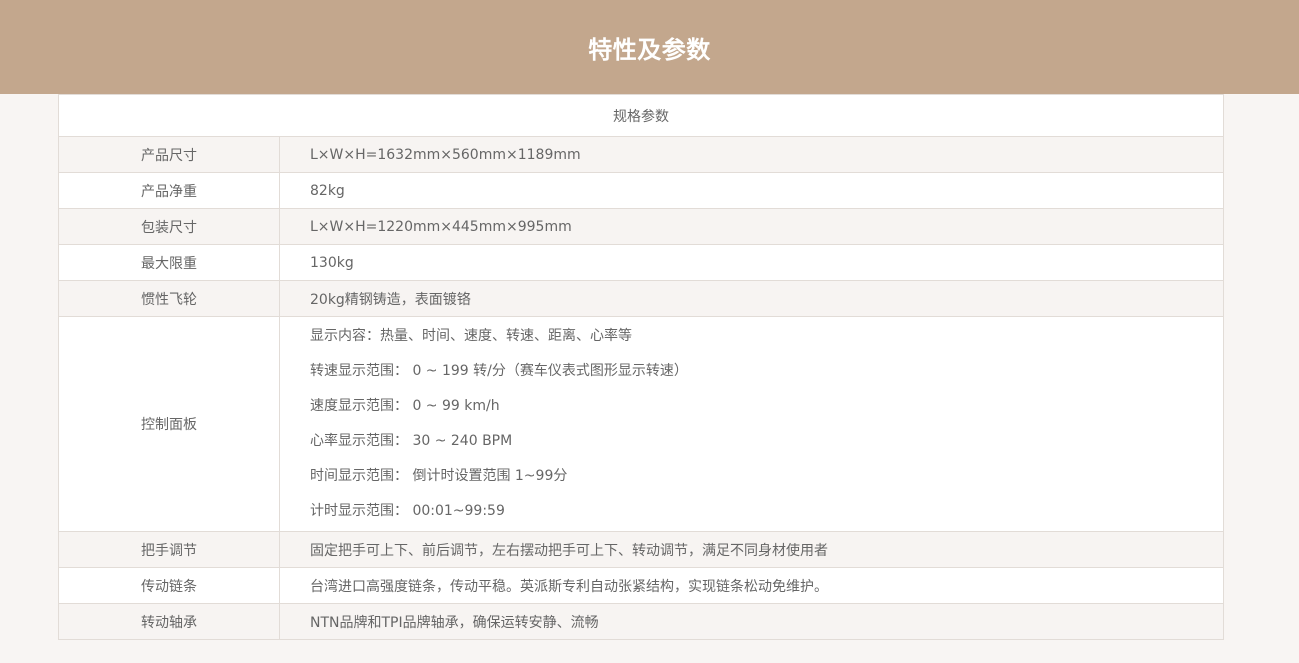  I want to click on row-label: 惯性飞轮, so click(169, 298).